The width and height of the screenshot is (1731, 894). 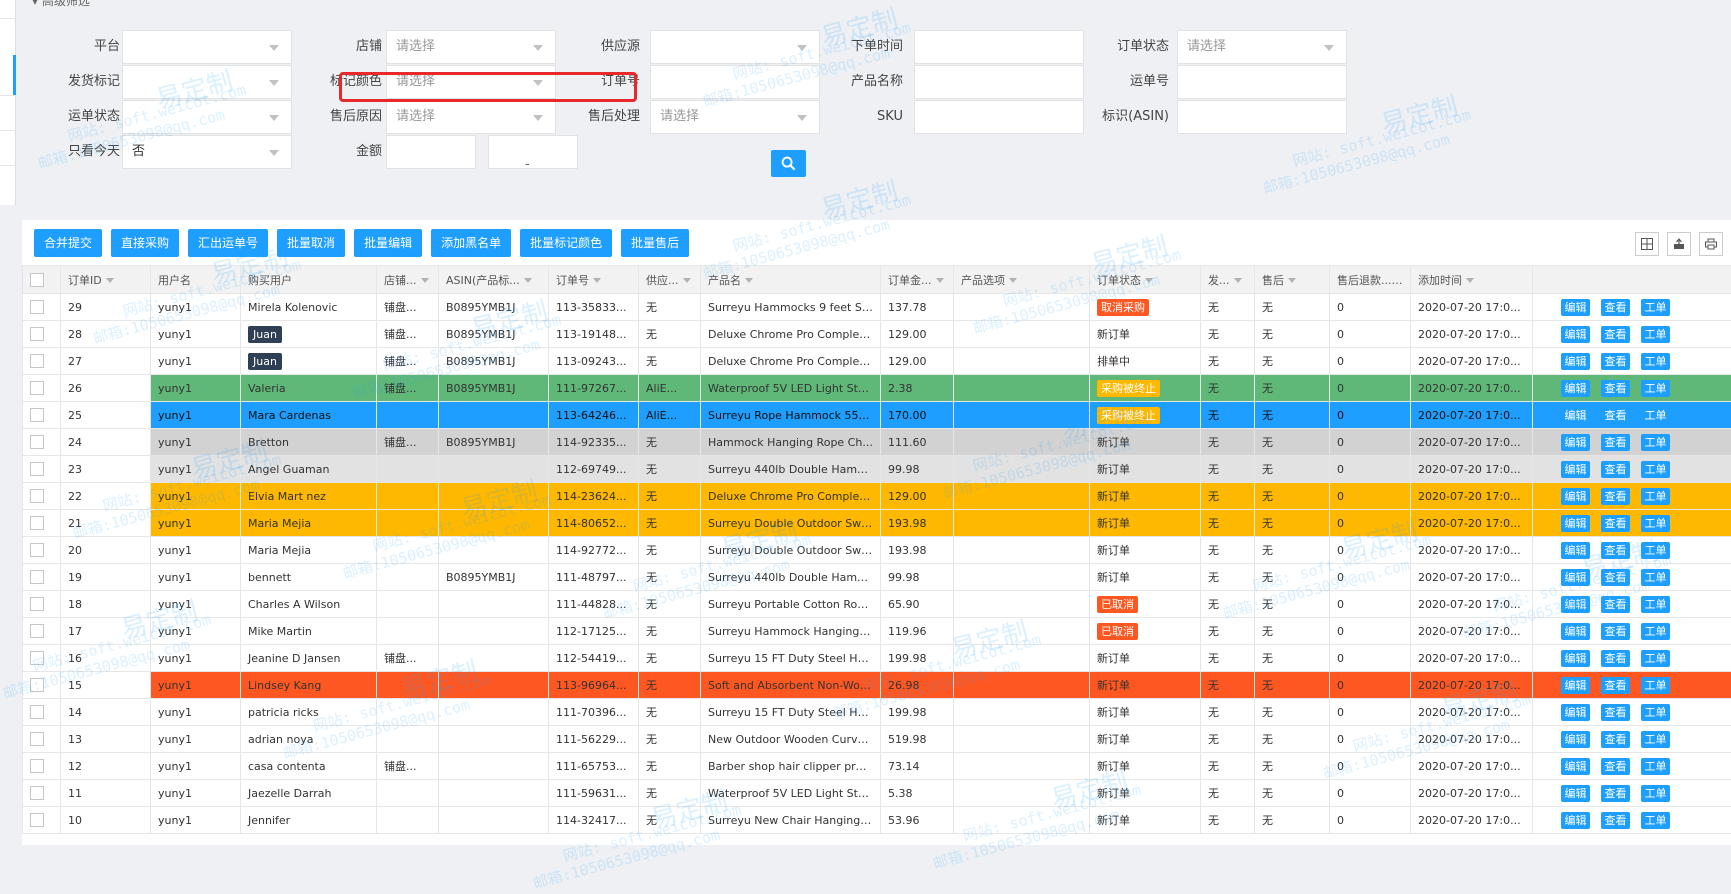 What do you see at coordinates (1647, 244) in the screenshot?
I see `columns-icon` at bounding box center [1647, 244].